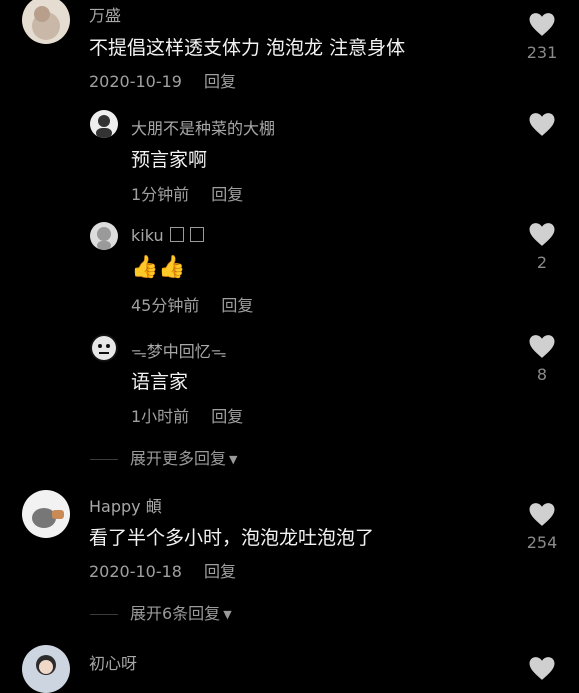 This screenshot has width=579, height=693. Describe the element at coordinates (167, 235) in the screenshot. I see `reply-author: kiku` at that location.